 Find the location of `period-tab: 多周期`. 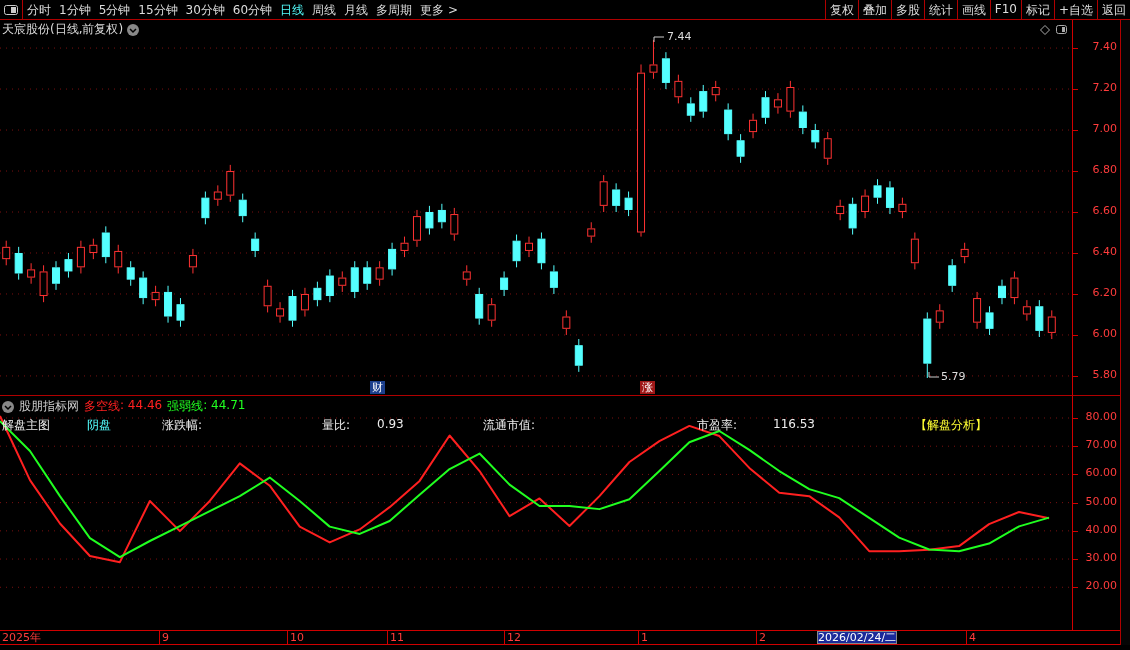

period-tab: 多周期 is located at coordinates (394, 9).